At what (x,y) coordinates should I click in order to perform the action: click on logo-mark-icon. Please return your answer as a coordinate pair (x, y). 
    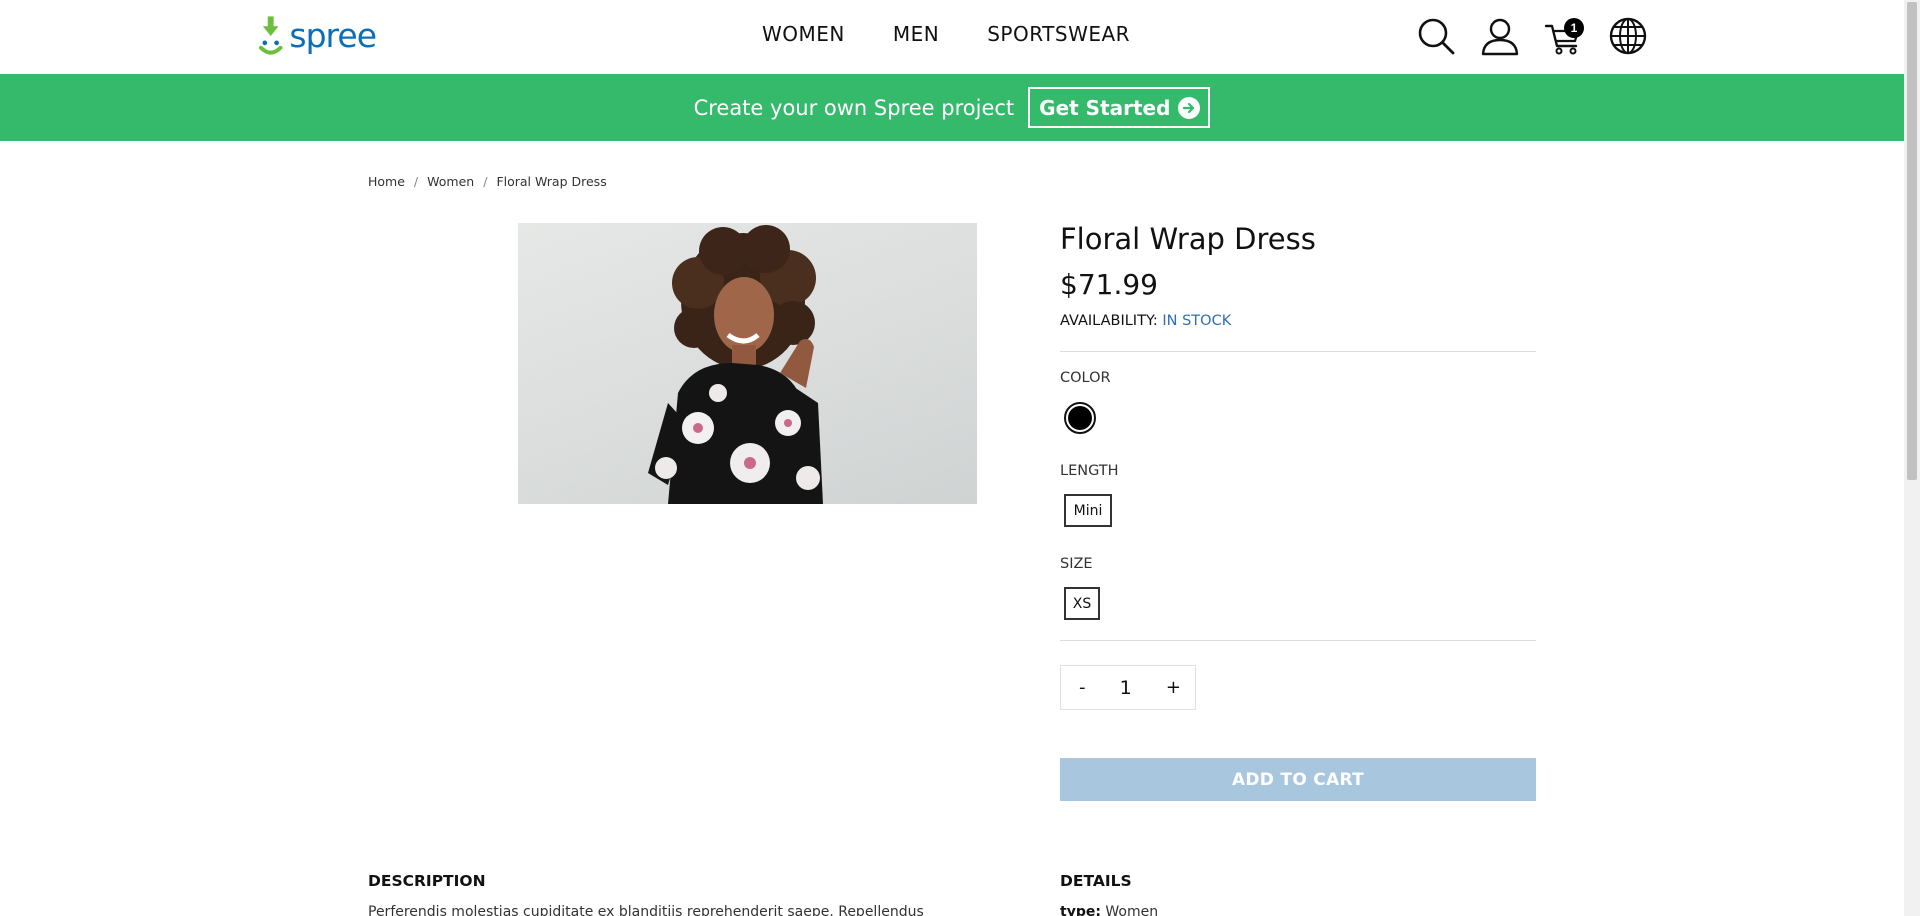
    Looking at the image, I should click on (270, 35).